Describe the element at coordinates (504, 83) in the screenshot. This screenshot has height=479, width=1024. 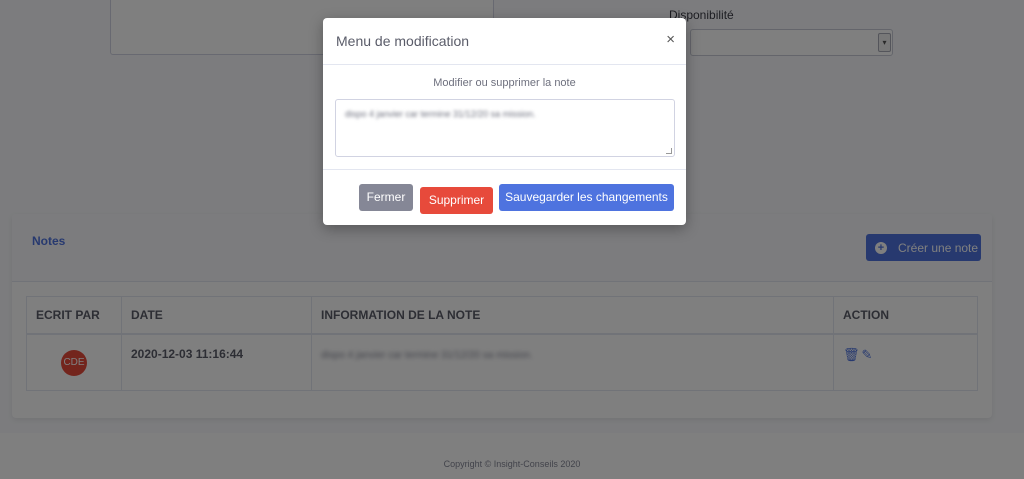
I see `modal-label: Modifier ou supprimer la note` at that location.